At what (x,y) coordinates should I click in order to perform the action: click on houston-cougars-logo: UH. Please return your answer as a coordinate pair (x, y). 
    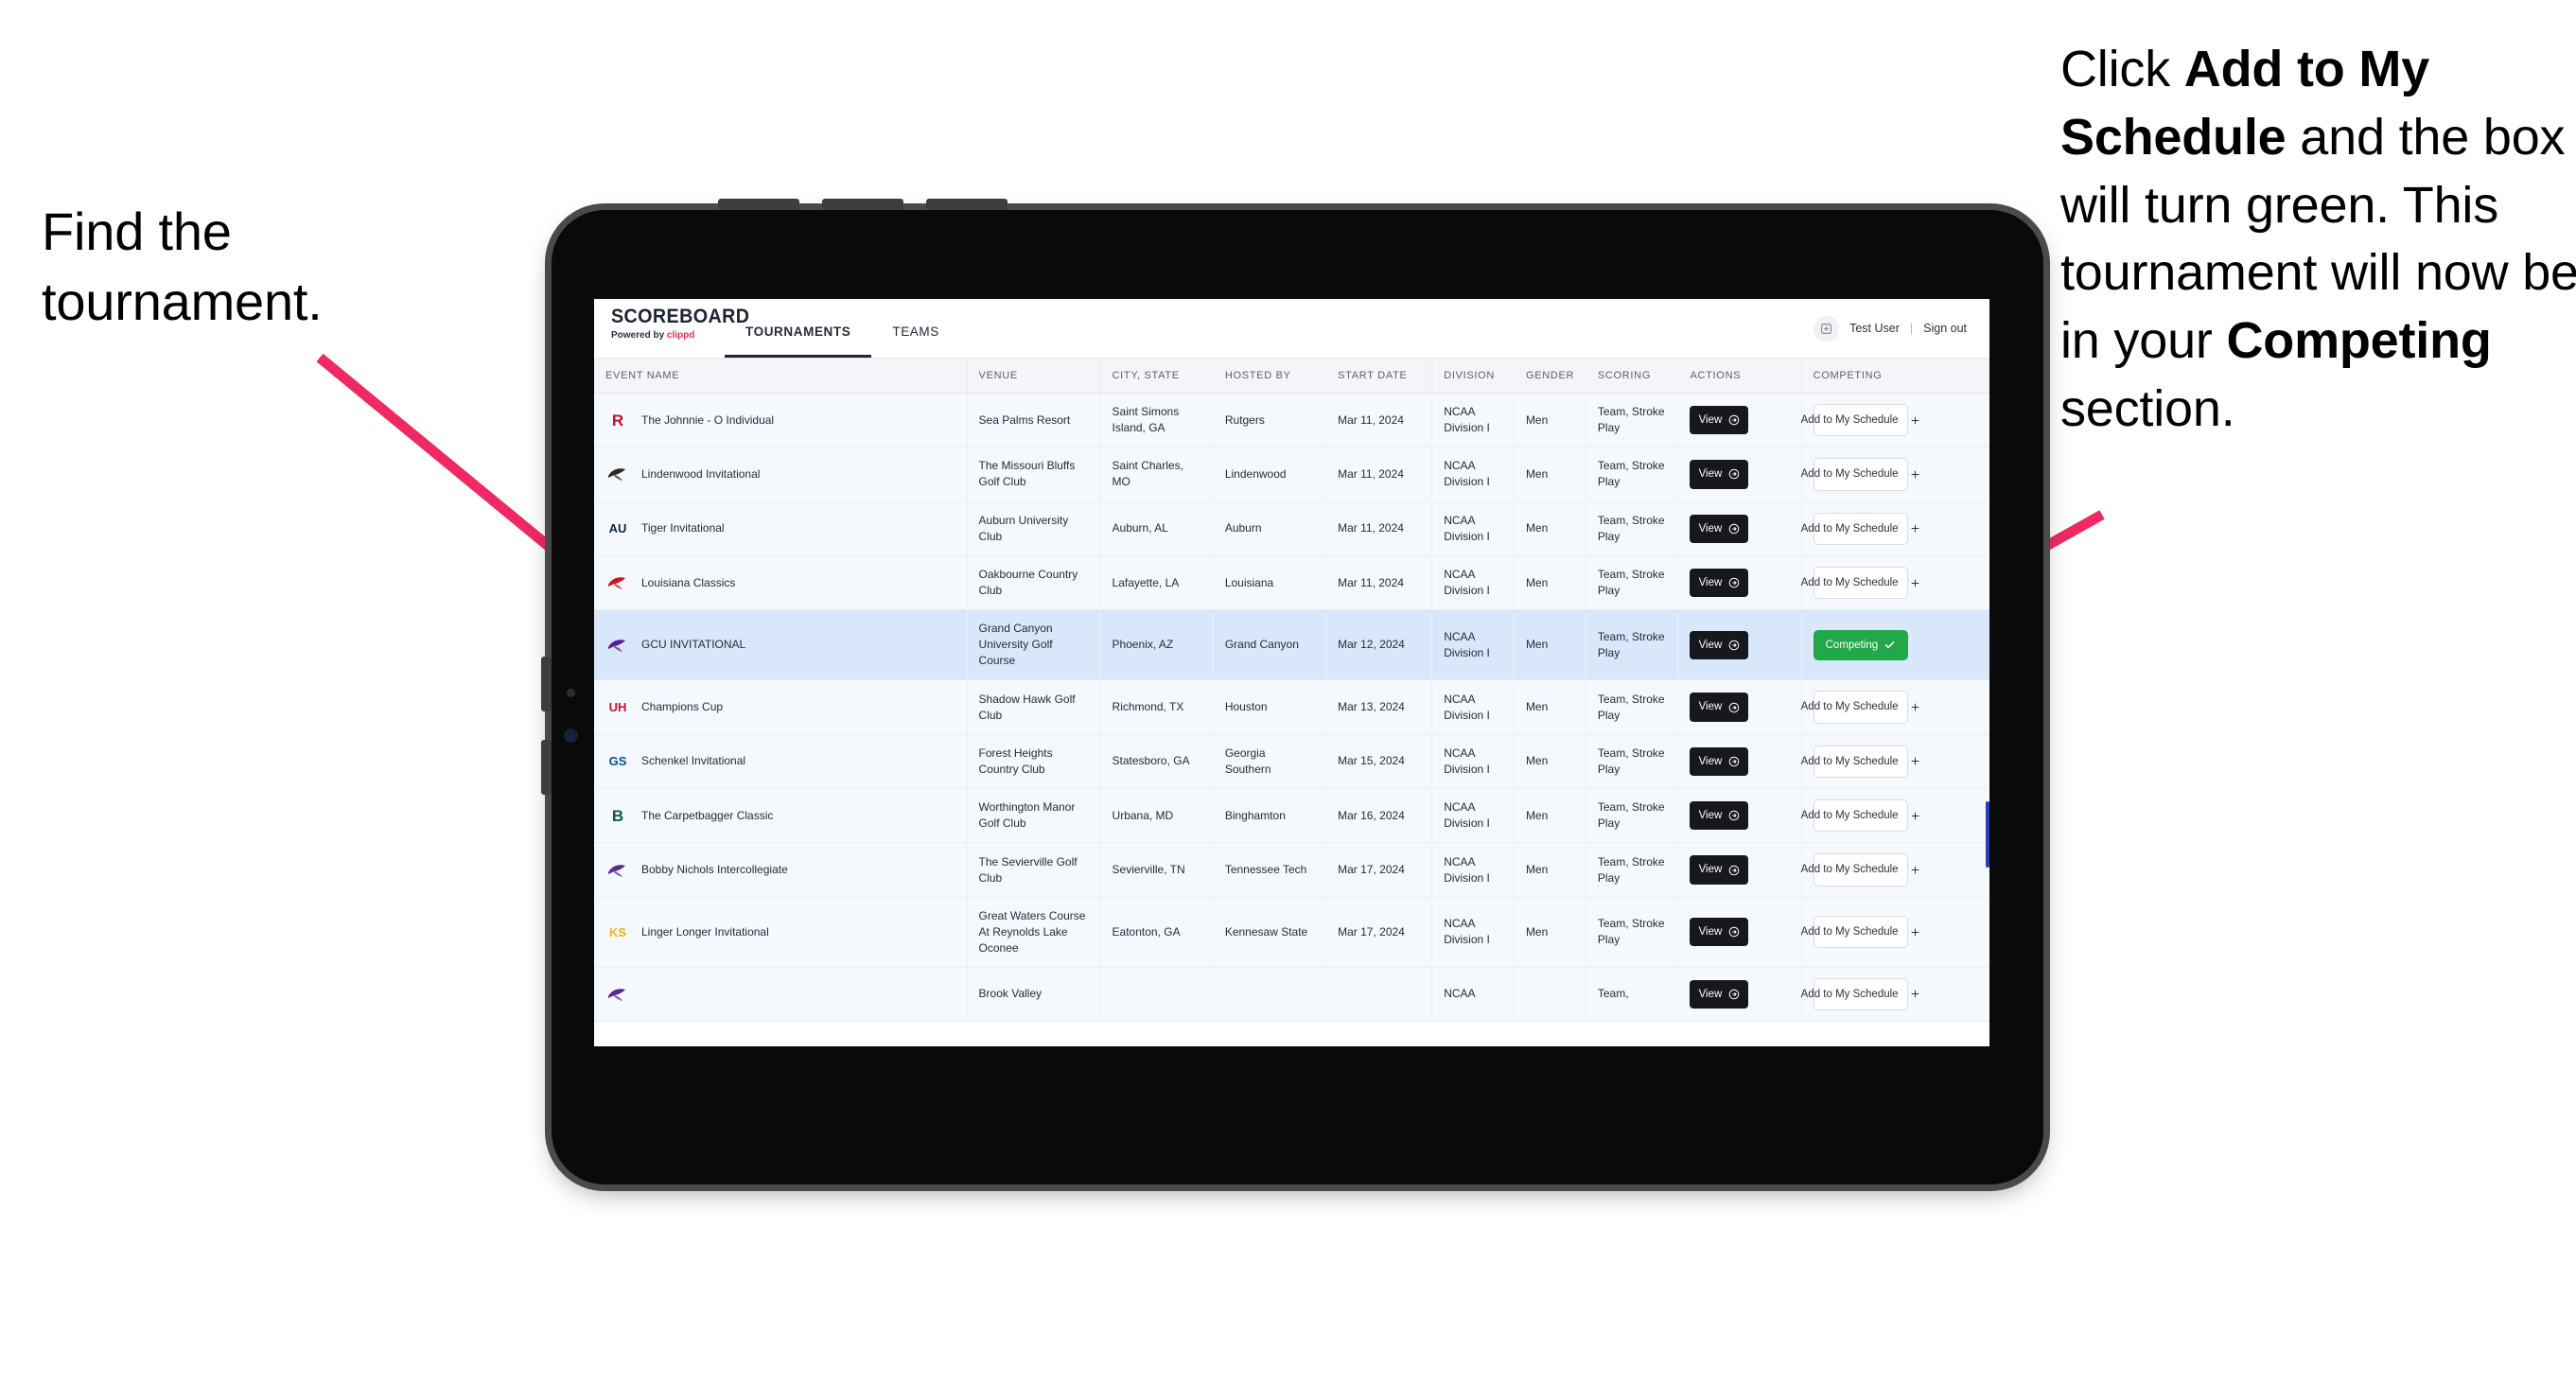
    Looking at the image, I should click on (618, 707).